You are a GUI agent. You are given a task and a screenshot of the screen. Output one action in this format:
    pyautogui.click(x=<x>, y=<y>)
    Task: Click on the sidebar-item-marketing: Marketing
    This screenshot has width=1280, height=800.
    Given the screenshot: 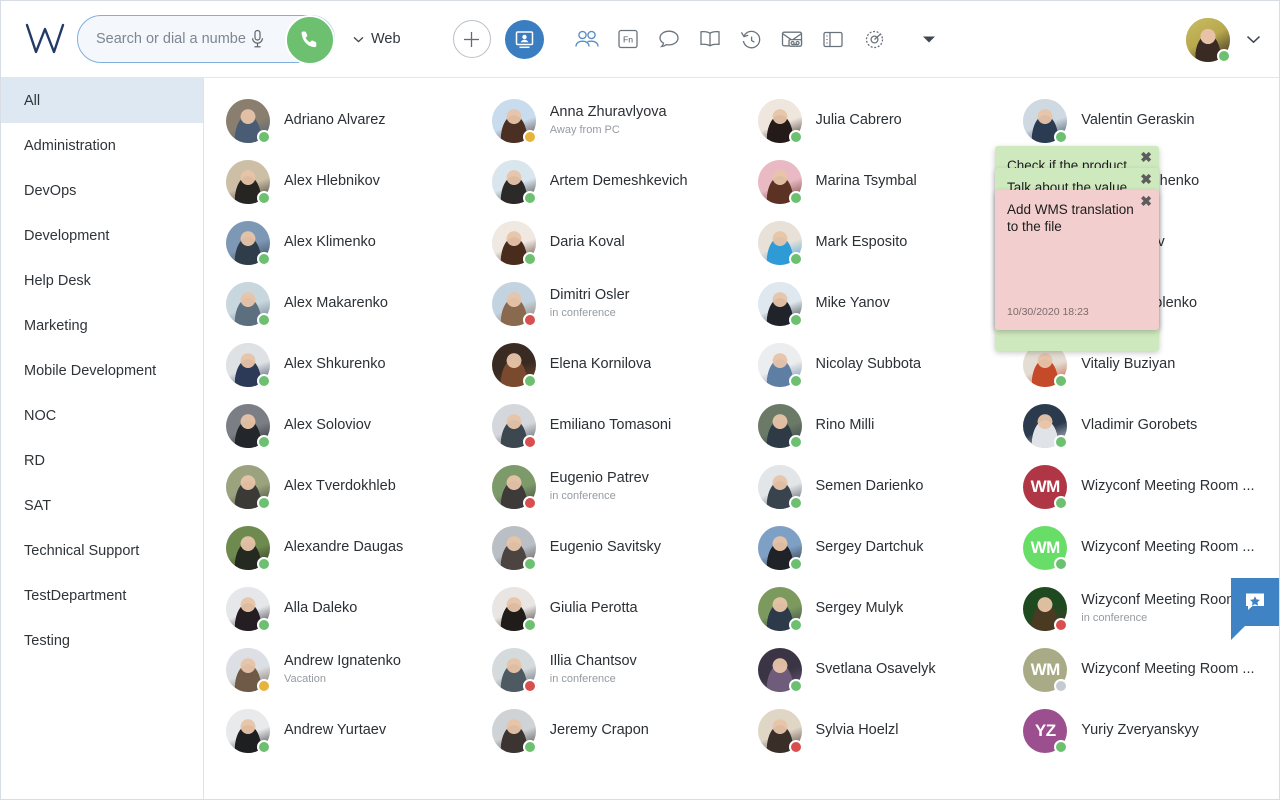 What is the action you would take?
    pyautogui.click(x=102, y=325)
    